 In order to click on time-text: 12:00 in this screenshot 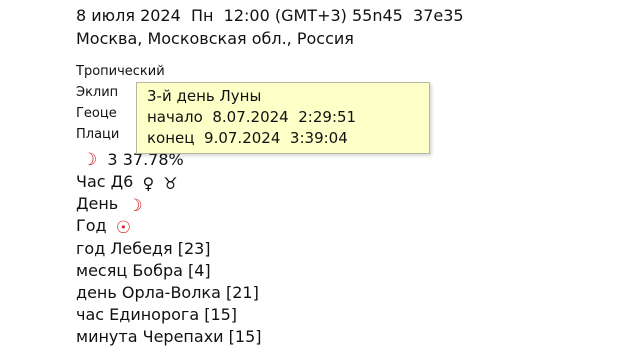, I will do `click(246, 15)`.